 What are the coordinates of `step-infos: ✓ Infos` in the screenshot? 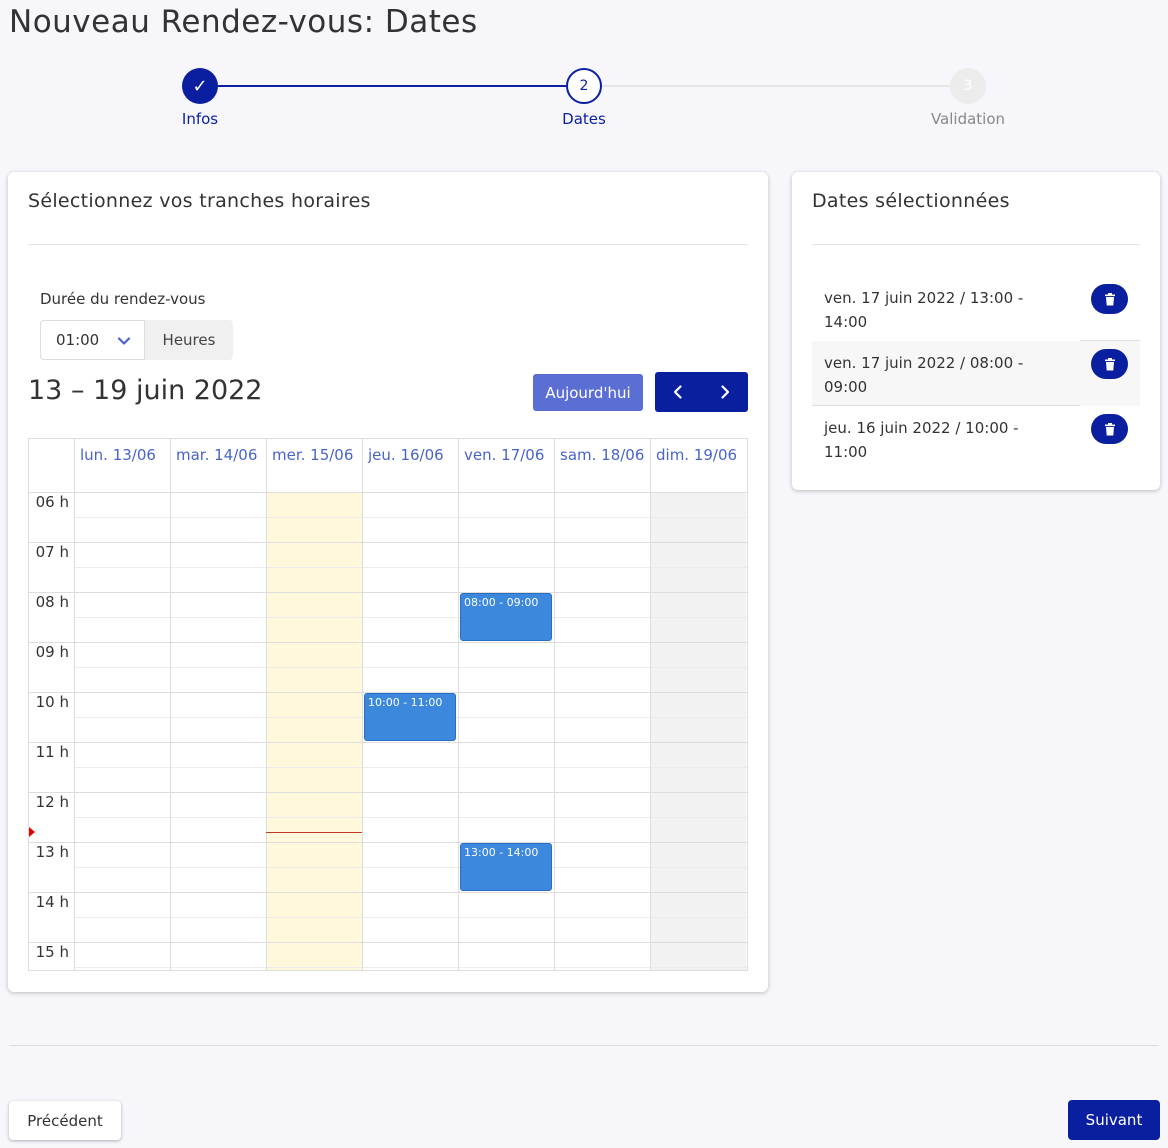 It's located at (200, 97).